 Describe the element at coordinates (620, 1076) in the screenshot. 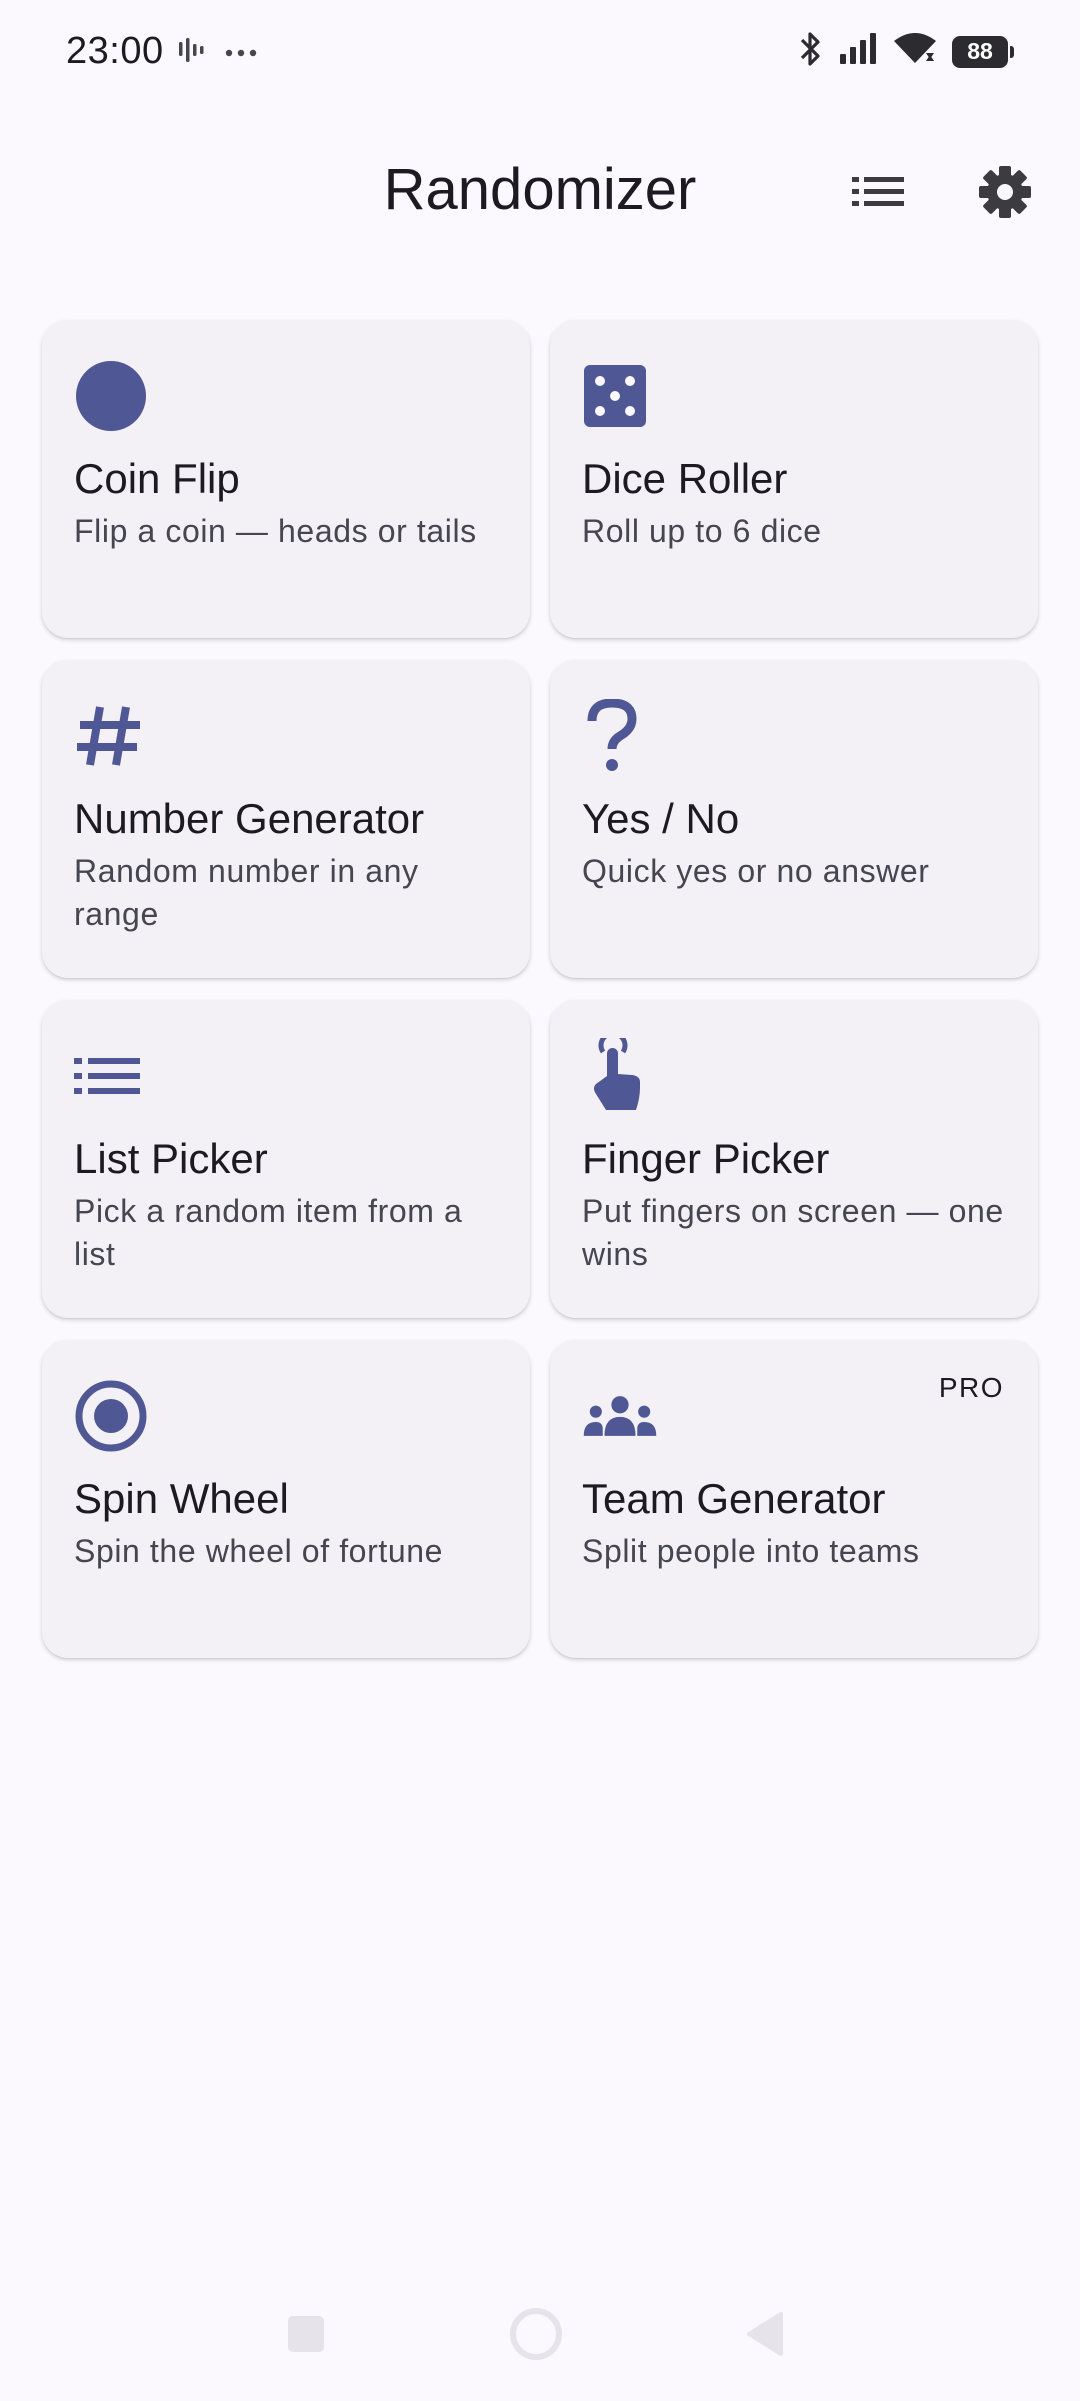

I see `touch-icon` at that location.